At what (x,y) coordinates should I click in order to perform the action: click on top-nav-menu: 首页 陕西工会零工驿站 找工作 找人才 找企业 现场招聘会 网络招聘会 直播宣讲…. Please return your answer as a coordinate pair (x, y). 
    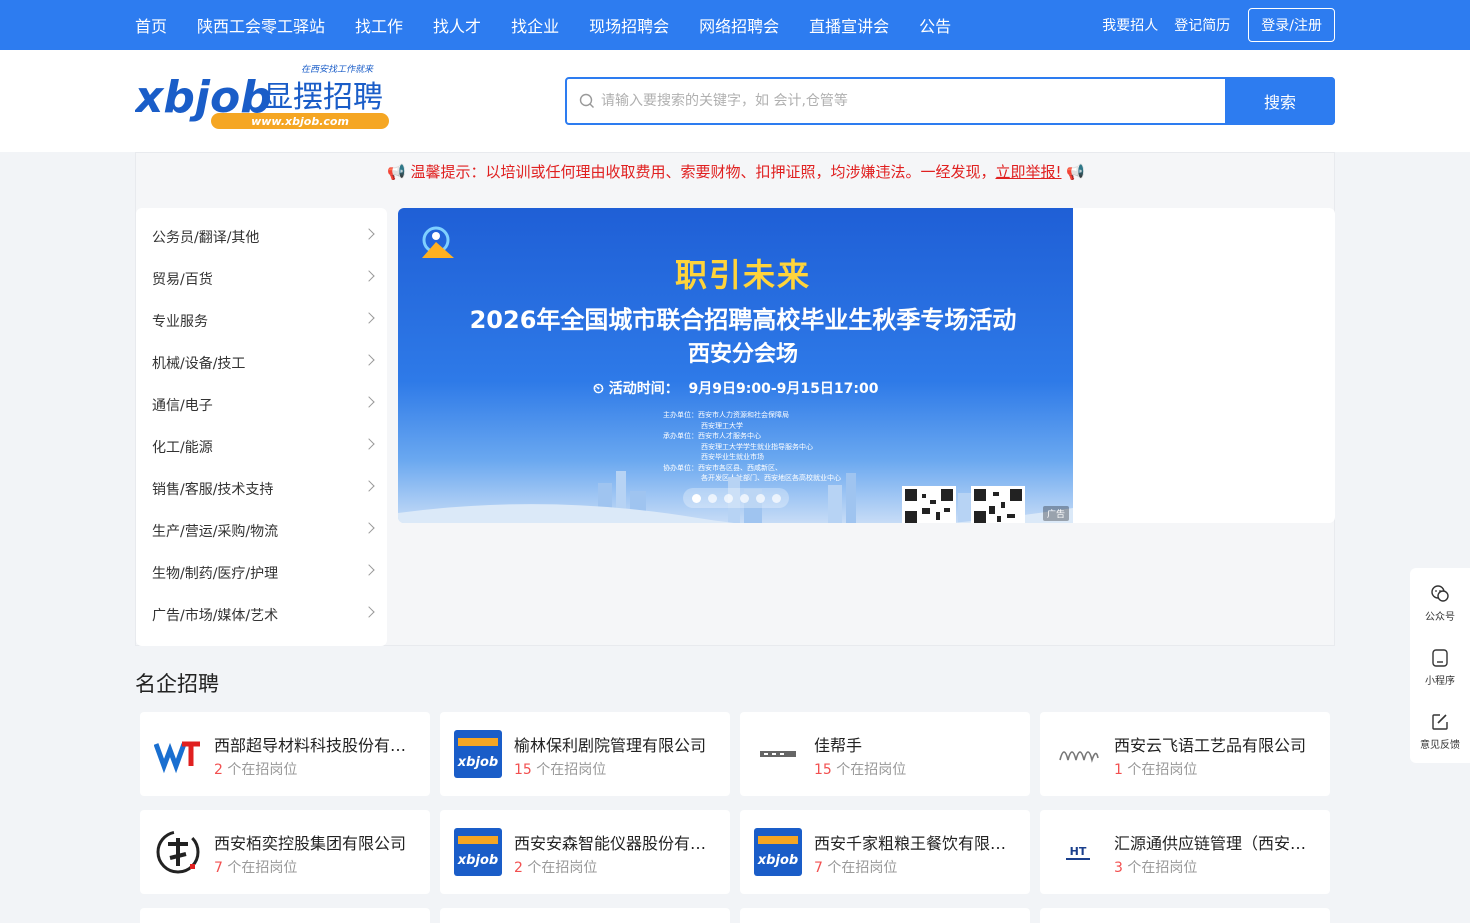
    Looking at the image, I should click on (558, 25).